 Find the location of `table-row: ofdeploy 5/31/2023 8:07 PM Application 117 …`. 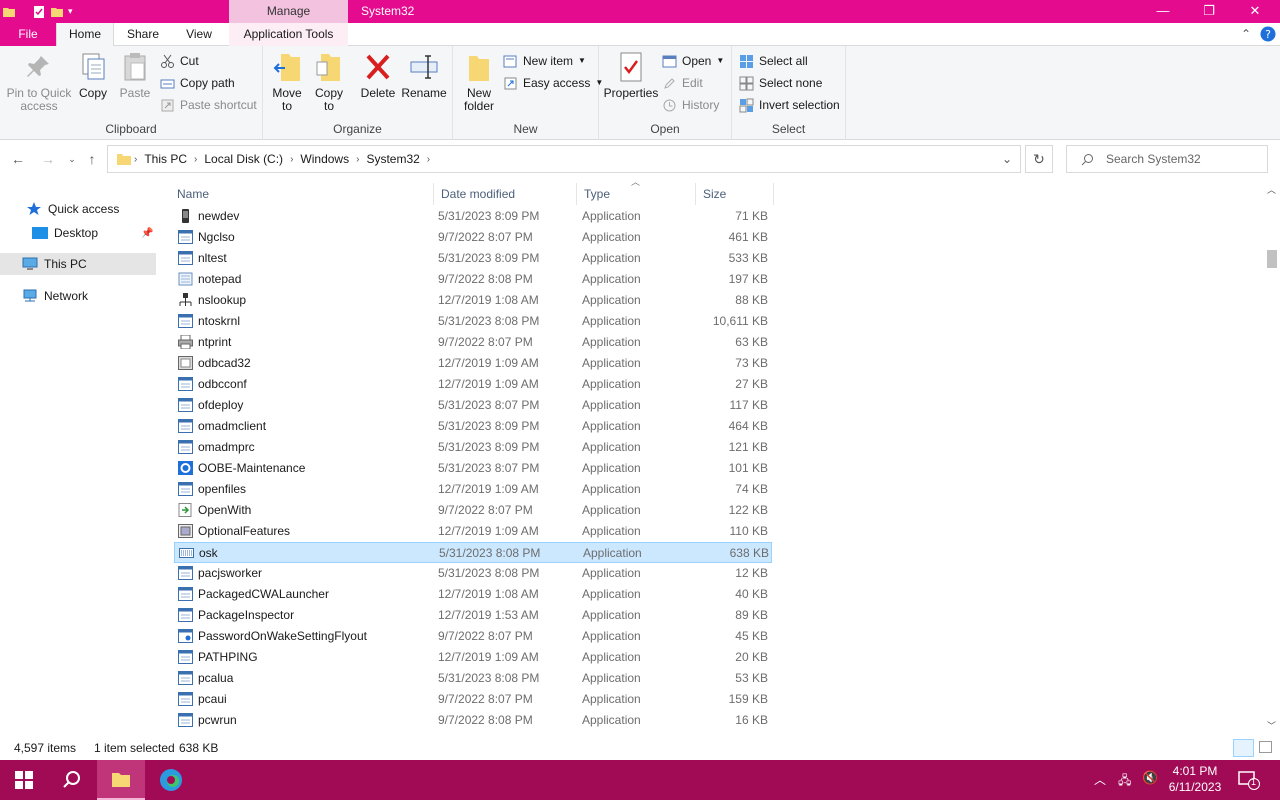

table-row: ofdeploy 5/31/2023 8:07 PM Application 117 … is located at coordinates (473, 405).